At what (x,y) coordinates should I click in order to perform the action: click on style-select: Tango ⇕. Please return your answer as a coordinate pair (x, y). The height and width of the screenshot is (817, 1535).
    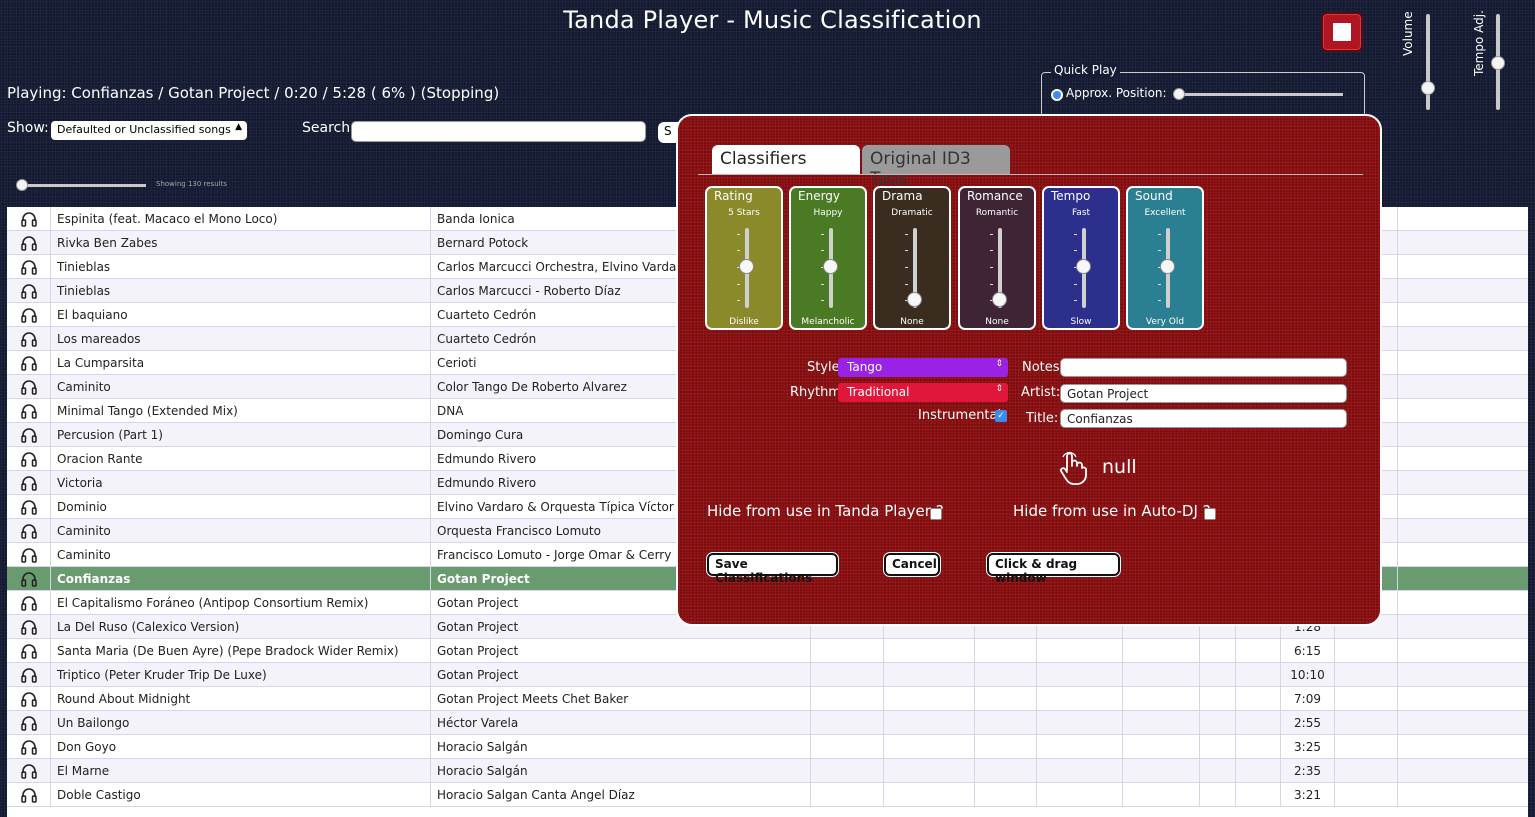
    Looking at the image, I should click on (923, 367).